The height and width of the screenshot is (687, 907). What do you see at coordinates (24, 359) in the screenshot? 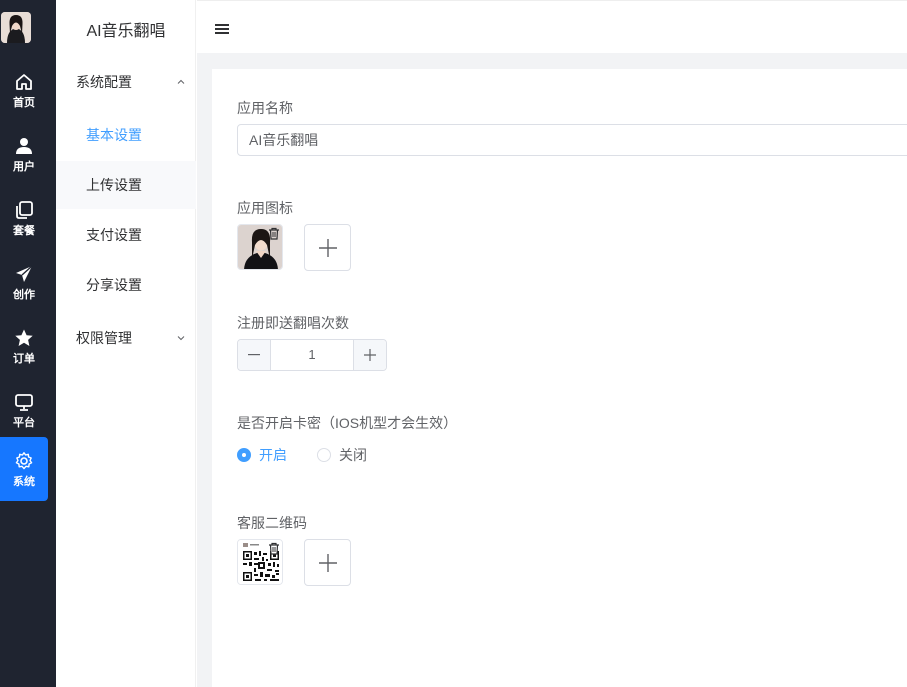
I see `rail-item-label: 订单` at bounding box center [24, 359].